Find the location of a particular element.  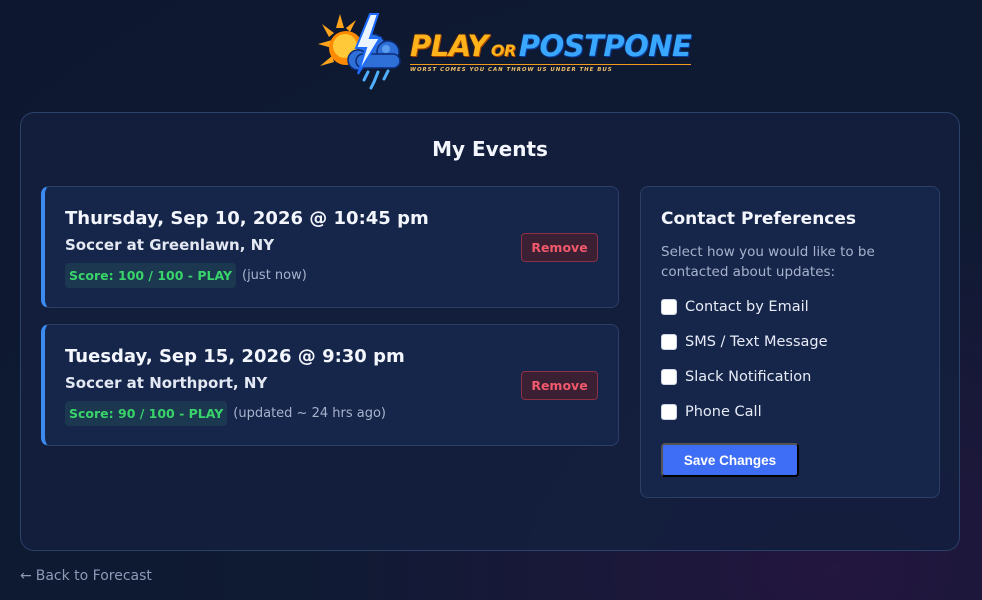

arrow-left-icon: ← is located at coordinates (26, 576).